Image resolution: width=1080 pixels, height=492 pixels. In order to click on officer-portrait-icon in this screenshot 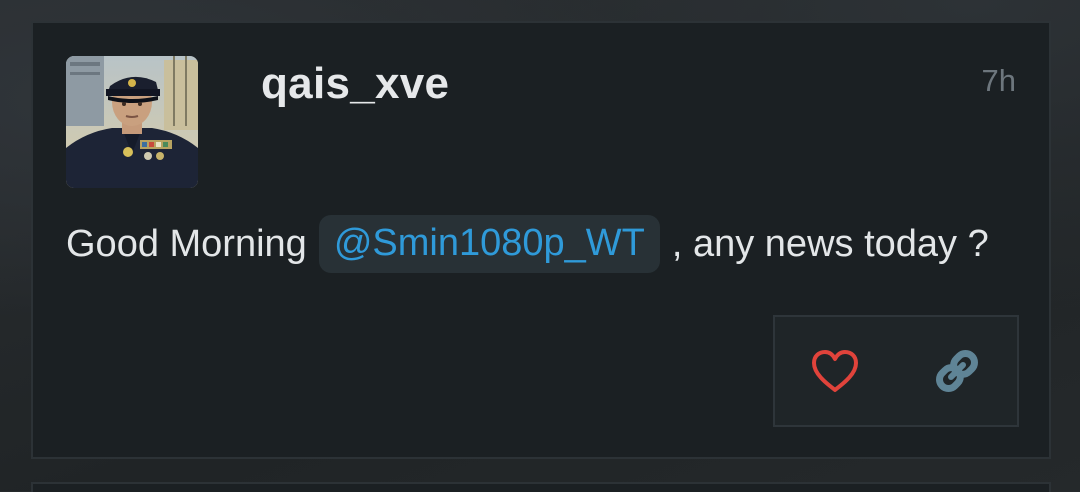, I will do `click(132, 122)`.